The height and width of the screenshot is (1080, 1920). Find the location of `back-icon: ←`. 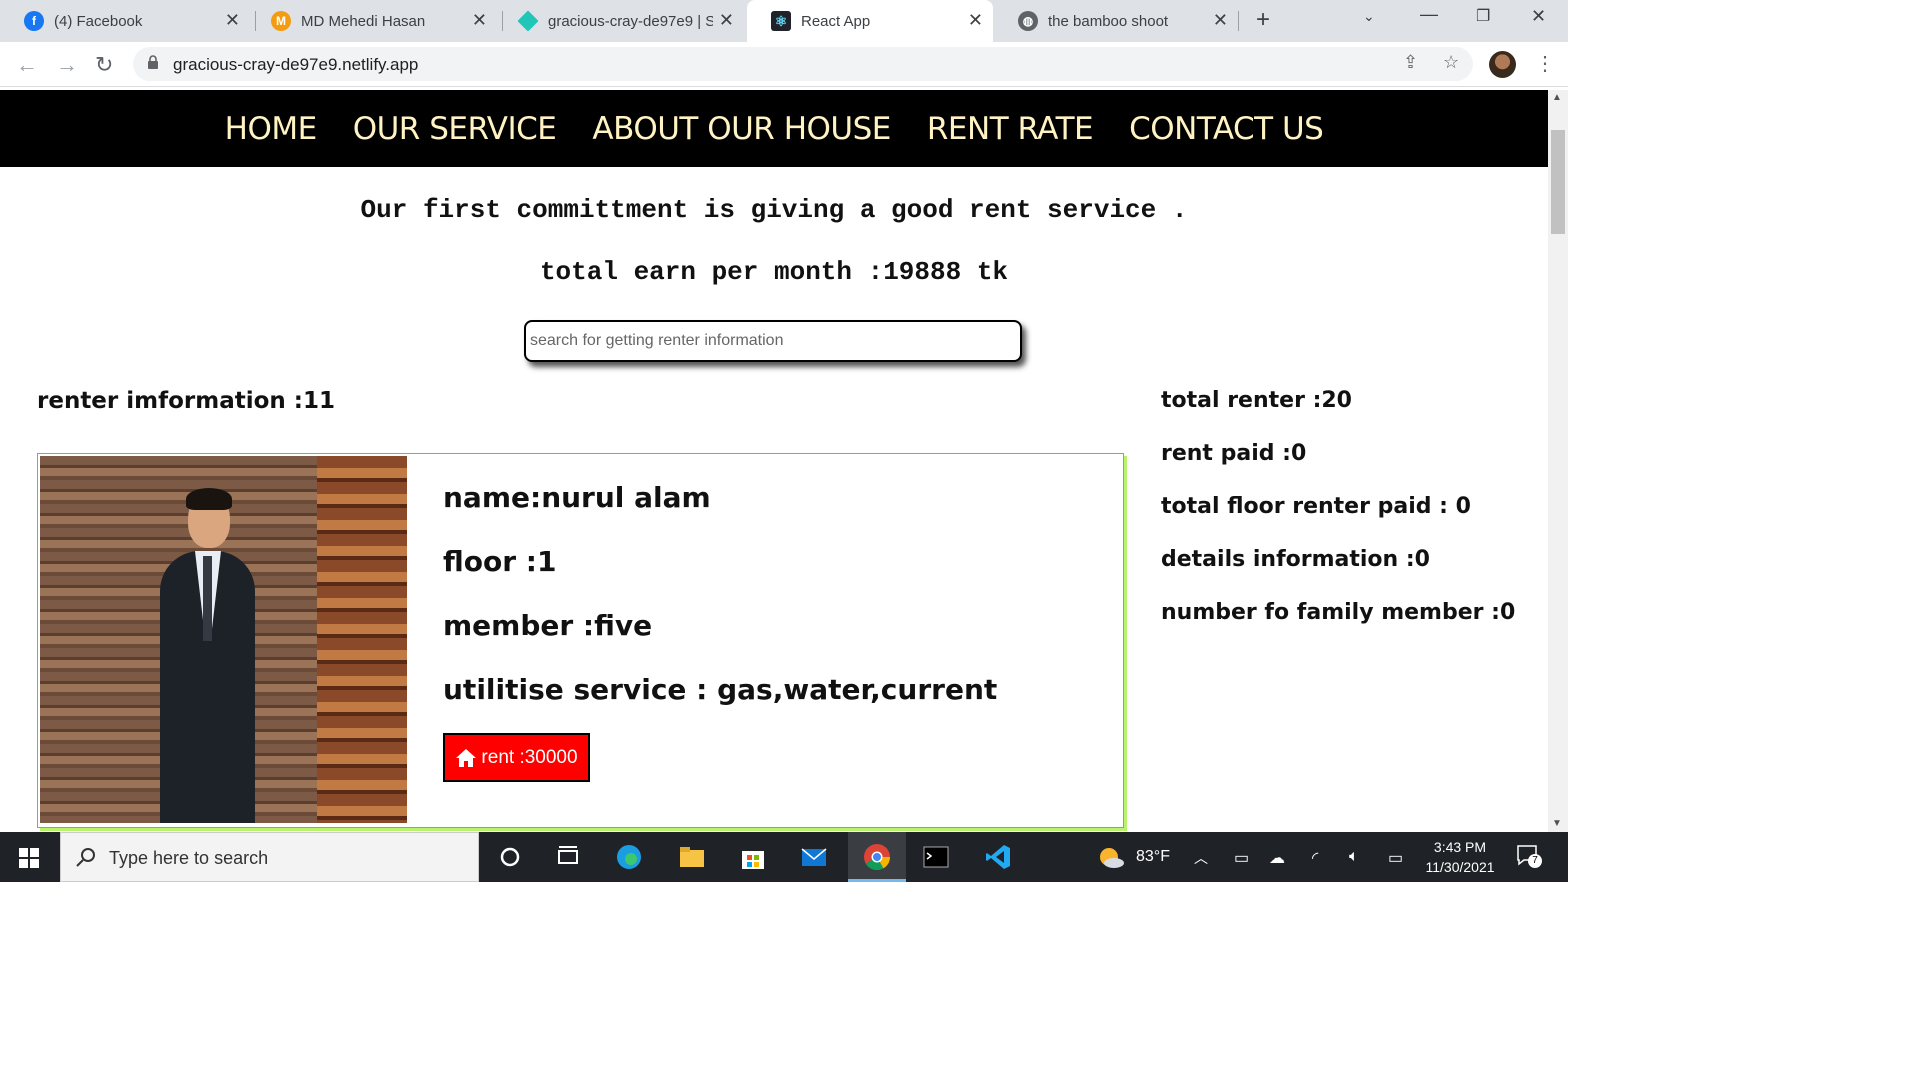

back-icon: ← is located at coordinates (27, 65).